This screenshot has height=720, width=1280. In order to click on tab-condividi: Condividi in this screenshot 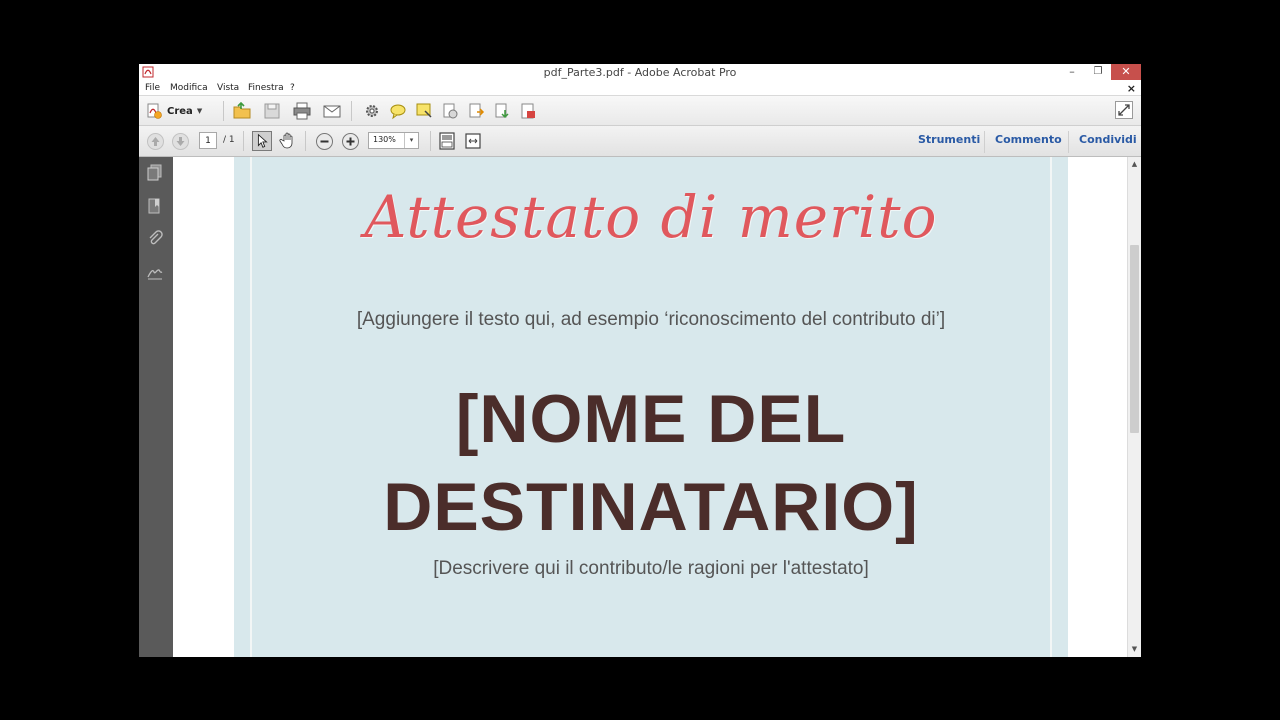, I will do `click(1108, 139)`.